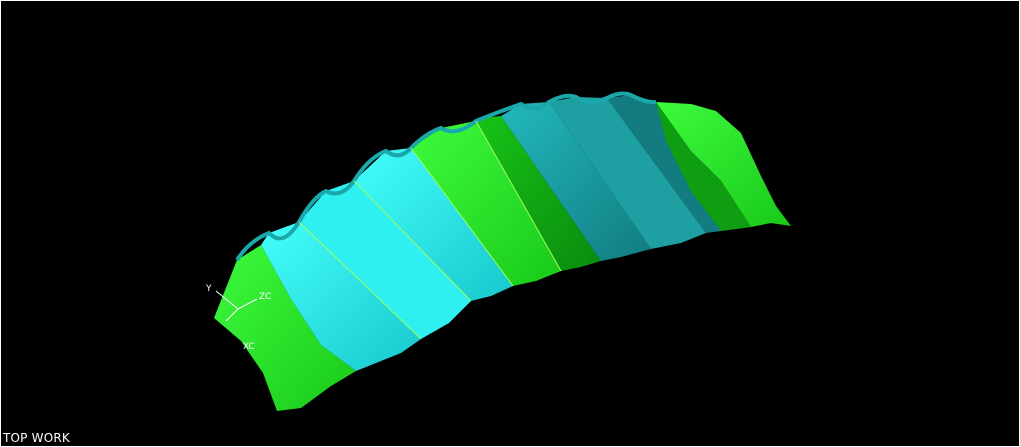  Describe the element at coordinates (249, 347) in the screenshot. I see `xc-axis-label: XC` at that location.